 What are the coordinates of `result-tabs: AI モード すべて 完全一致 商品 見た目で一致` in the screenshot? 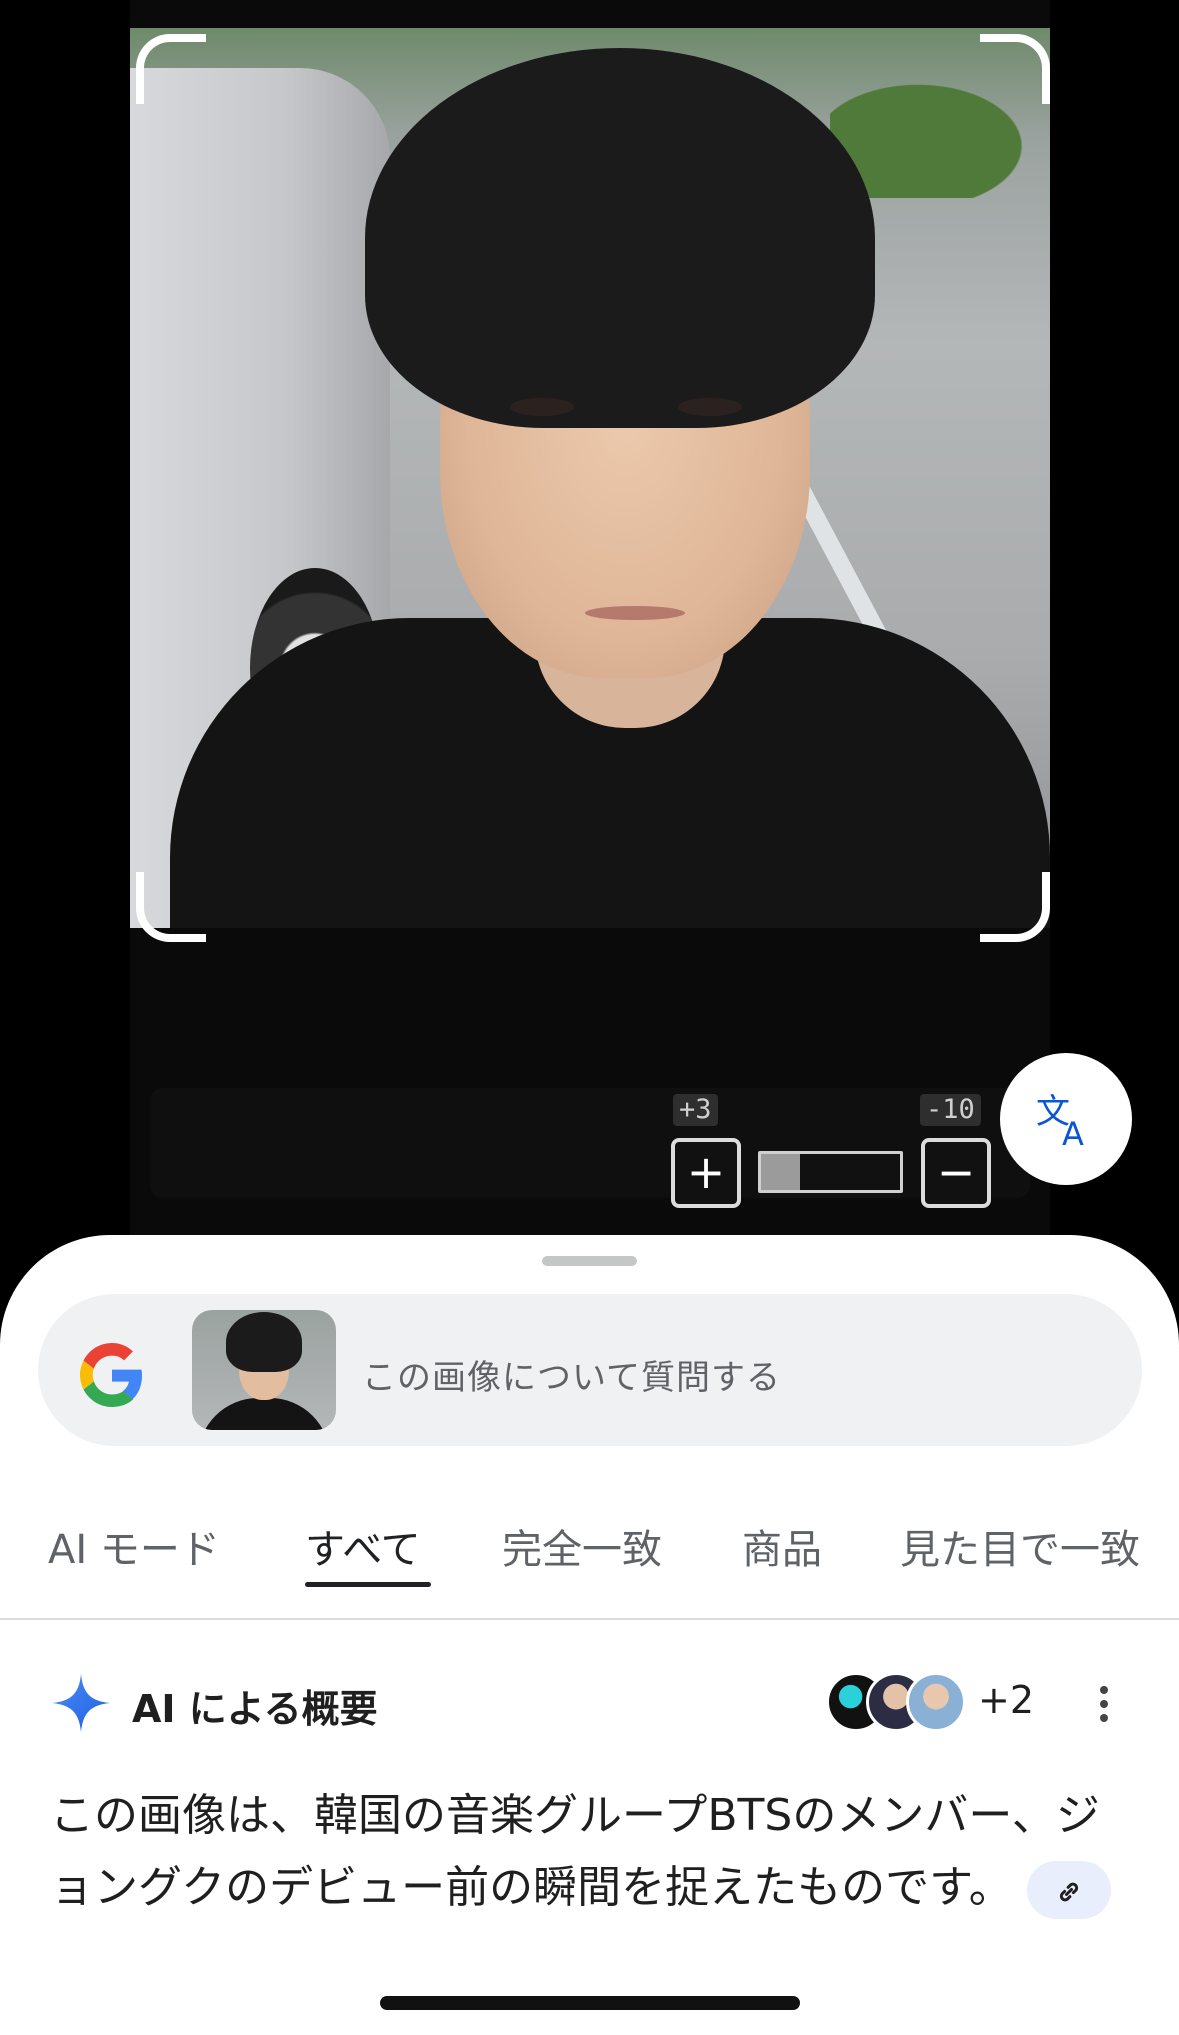 It's located at (589, 1545).